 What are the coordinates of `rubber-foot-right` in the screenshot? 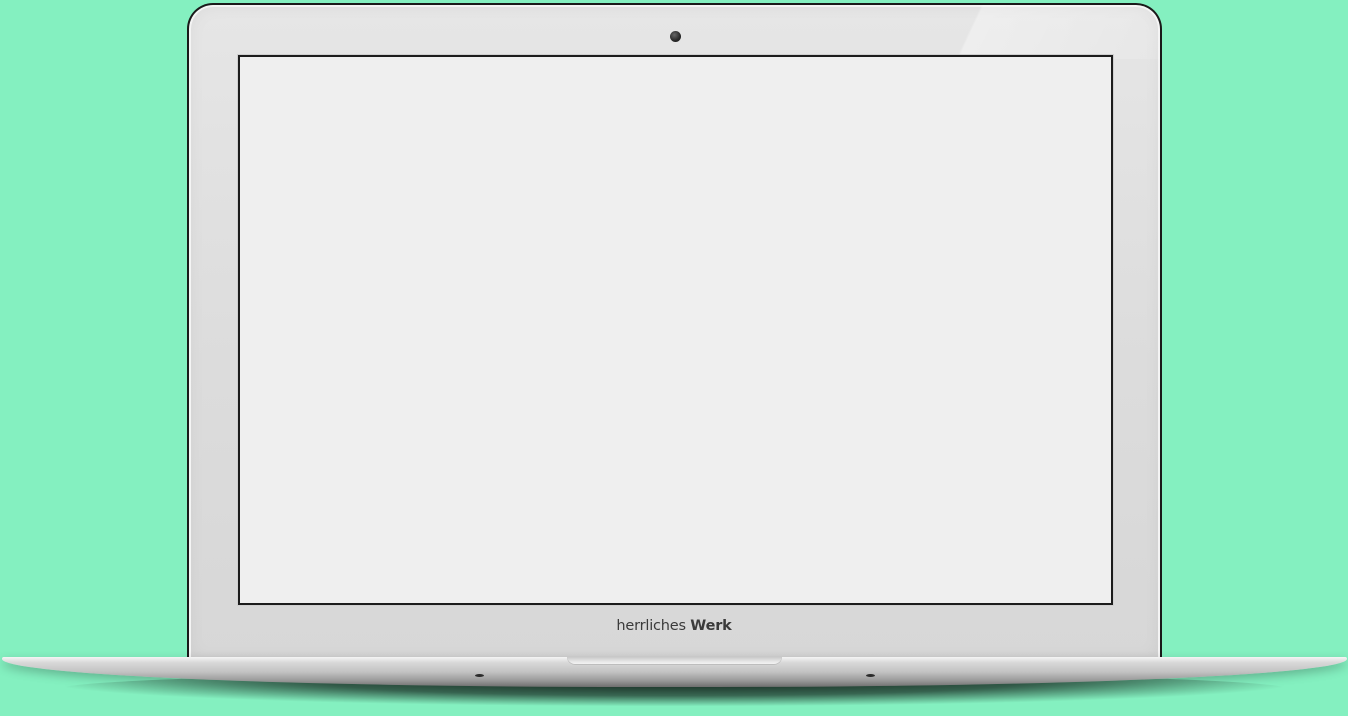 It's located at (870, 675).